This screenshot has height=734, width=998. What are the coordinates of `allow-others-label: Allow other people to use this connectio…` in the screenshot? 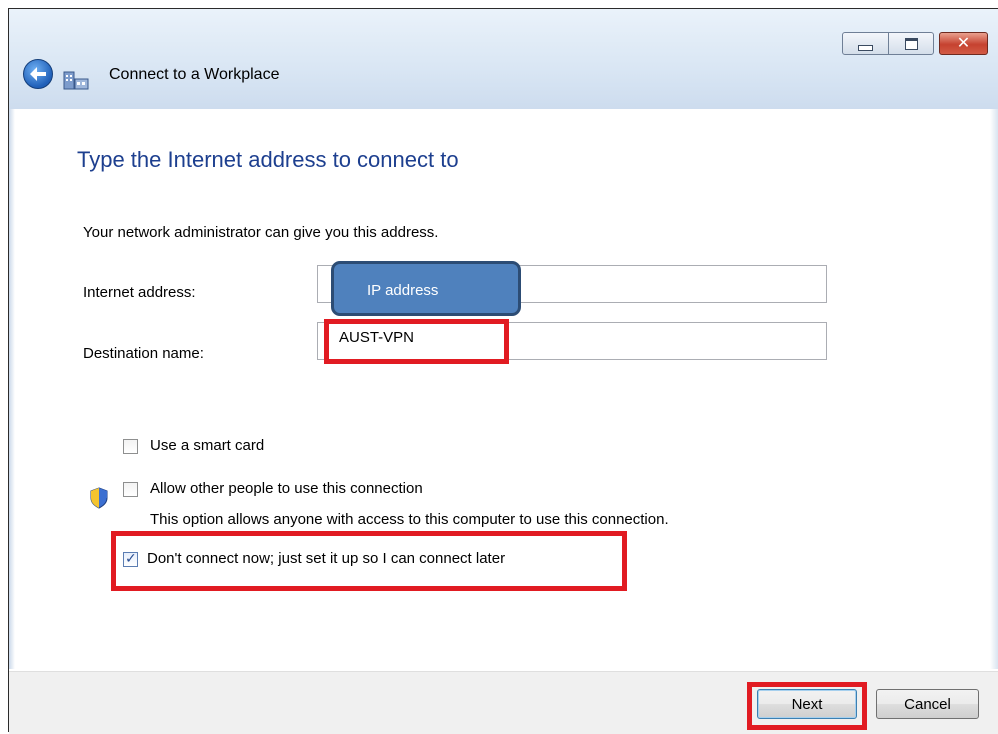 It's located at (286, 488).